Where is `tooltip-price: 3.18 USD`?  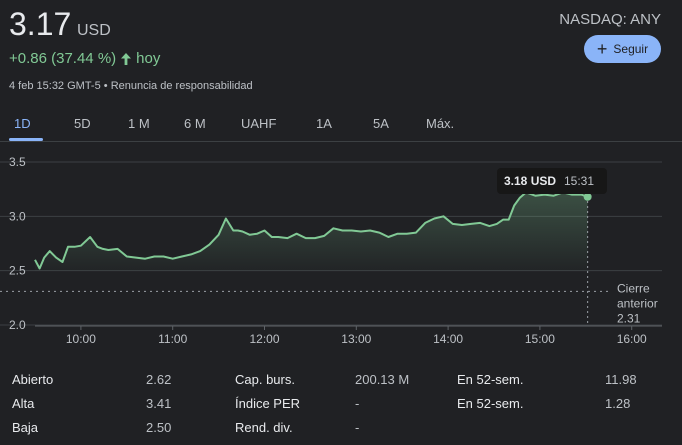
tooltip-price: 3.18 USD is located at coordinates (530, 181).